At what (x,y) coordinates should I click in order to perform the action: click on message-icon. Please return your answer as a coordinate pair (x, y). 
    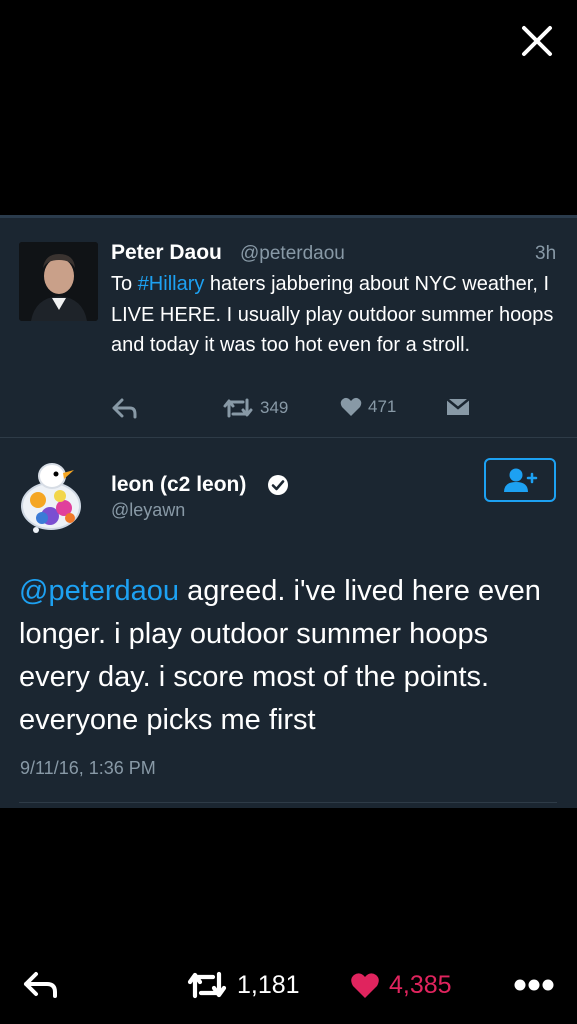
    Looking at the image, I should click on (458, 406).